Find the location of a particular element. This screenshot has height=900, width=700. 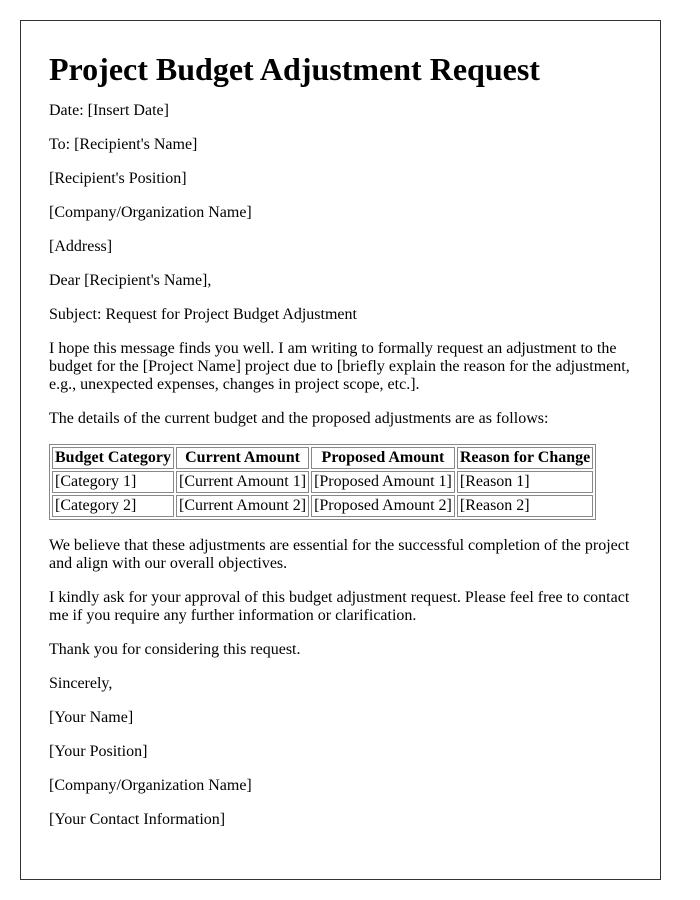

signature-name: [Your Name] is located at coordinates (91, 717).